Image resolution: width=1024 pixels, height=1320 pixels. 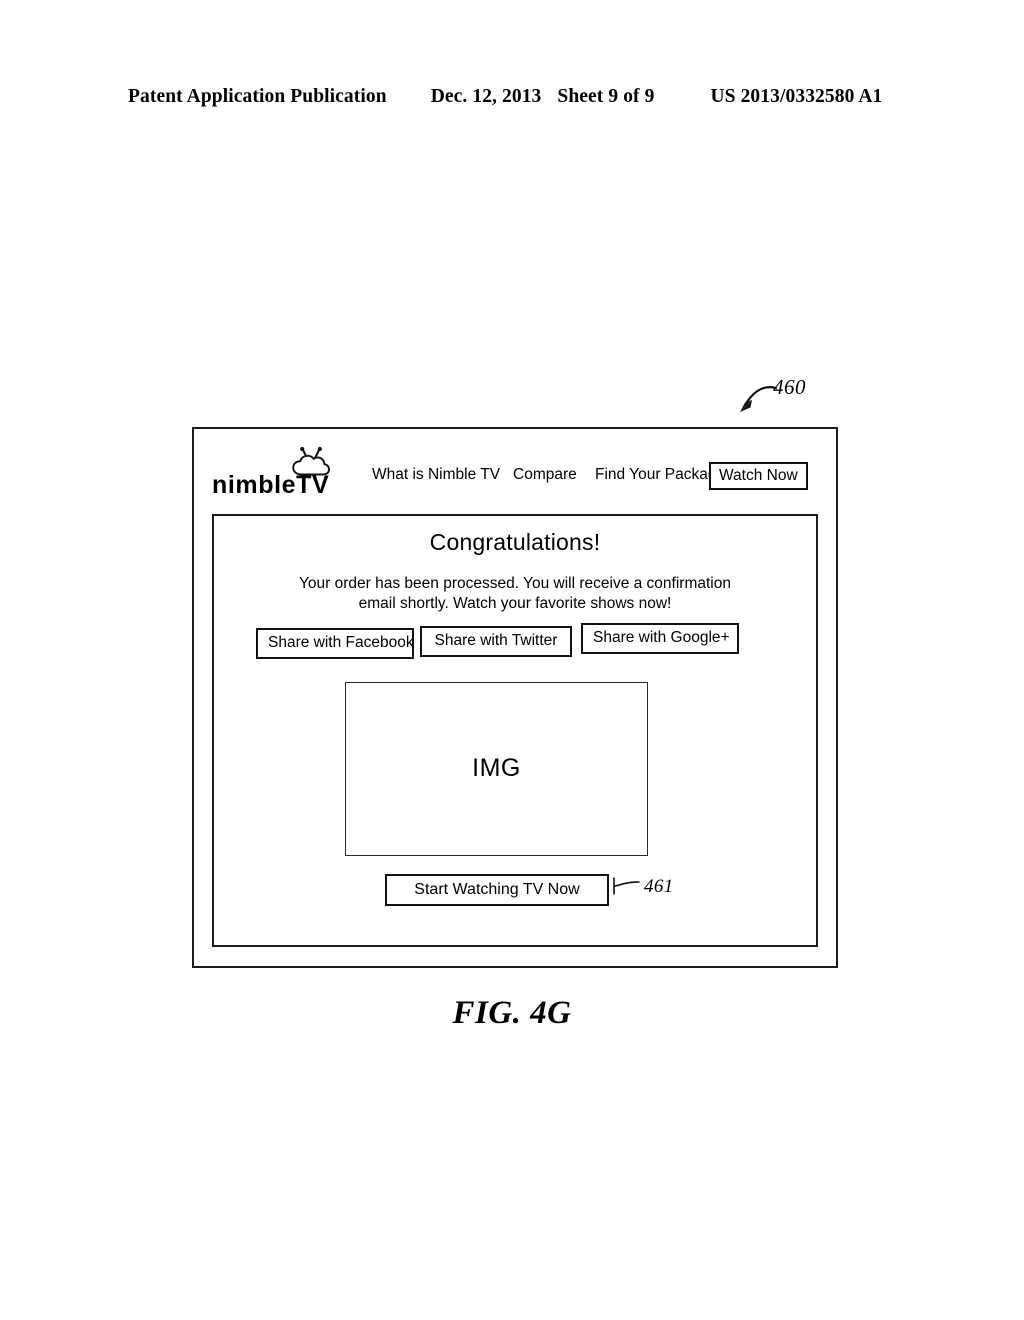 I want to click on nav-item-find-your-package: Find Your Package, so click(x=660, y=475).